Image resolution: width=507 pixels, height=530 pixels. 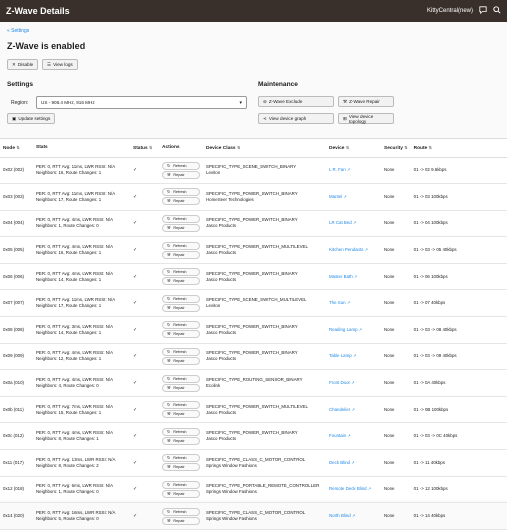 What do you see at coordinates (339, 409) in the screenshot?
I see `device-link: Chandelier` at bounding box center [339, 409].